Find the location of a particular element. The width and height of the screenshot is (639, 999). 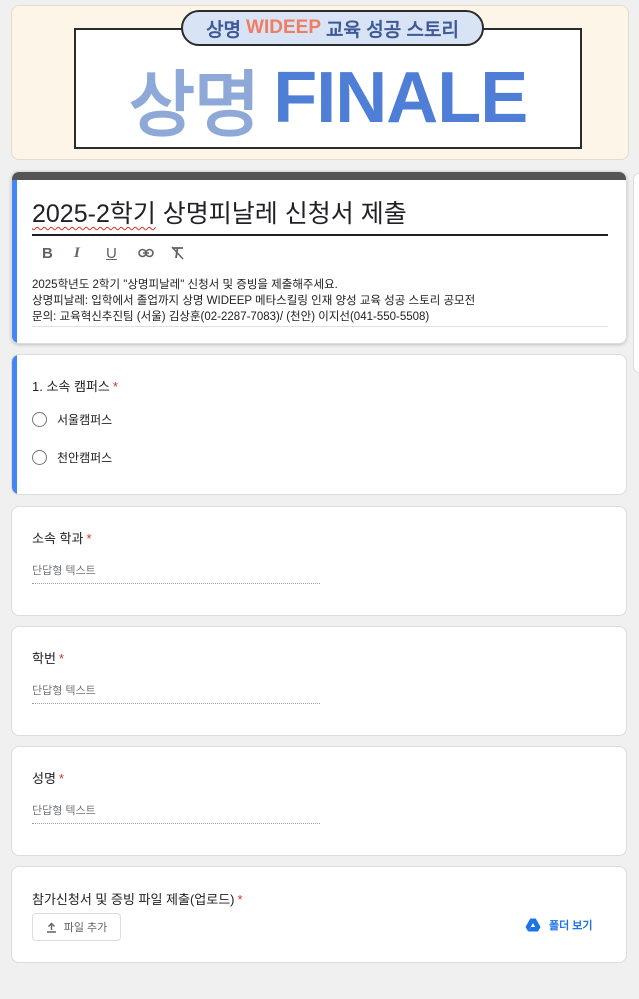

link-button is located at coordinates (144, 253).